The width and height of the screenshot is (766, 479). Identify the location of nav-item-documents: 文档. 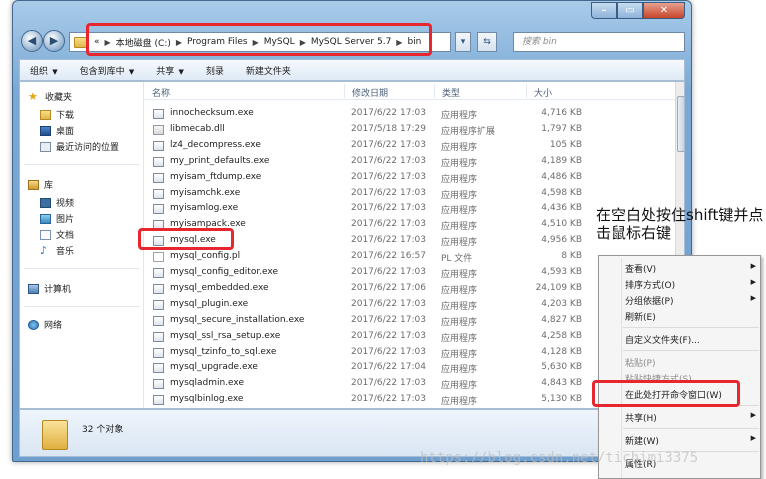
(57, 234).